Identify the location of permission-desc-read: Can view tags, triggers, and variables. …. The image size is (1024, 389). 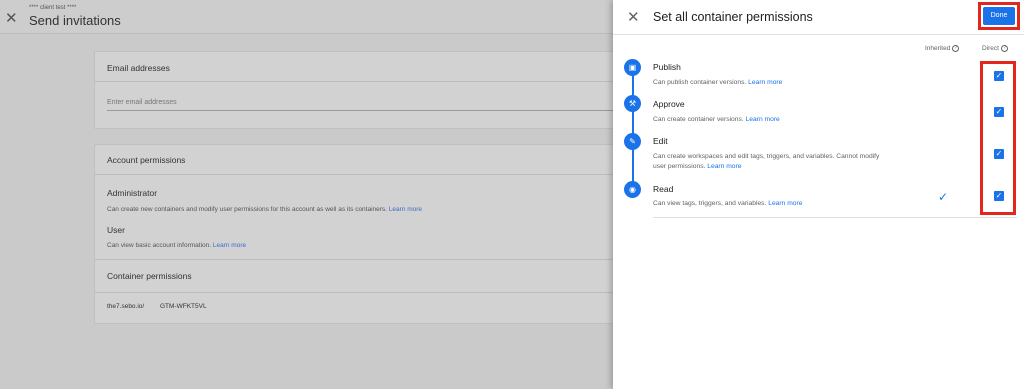
(728, 203).